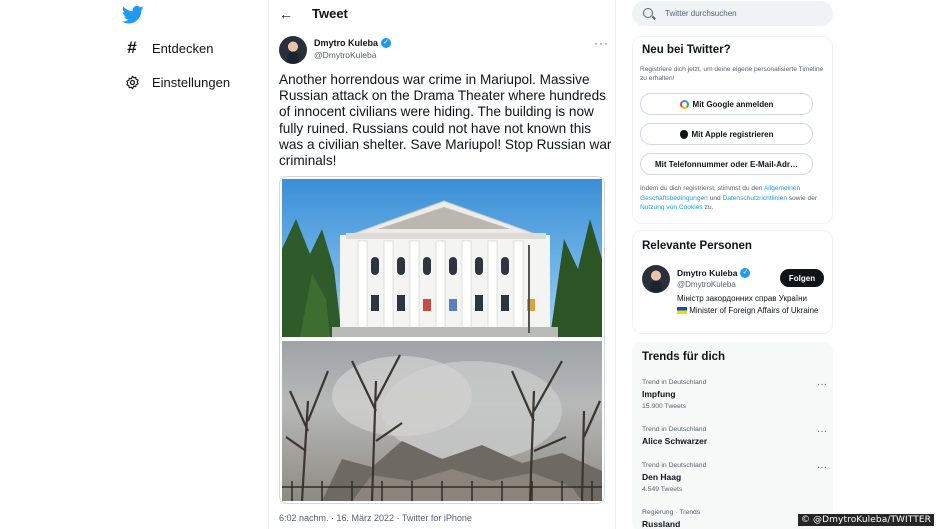 The height and width of the screenshot is (529, 940). I want to click on person-name-row: Dmytro Kuleba ✓, so click(714, 273).